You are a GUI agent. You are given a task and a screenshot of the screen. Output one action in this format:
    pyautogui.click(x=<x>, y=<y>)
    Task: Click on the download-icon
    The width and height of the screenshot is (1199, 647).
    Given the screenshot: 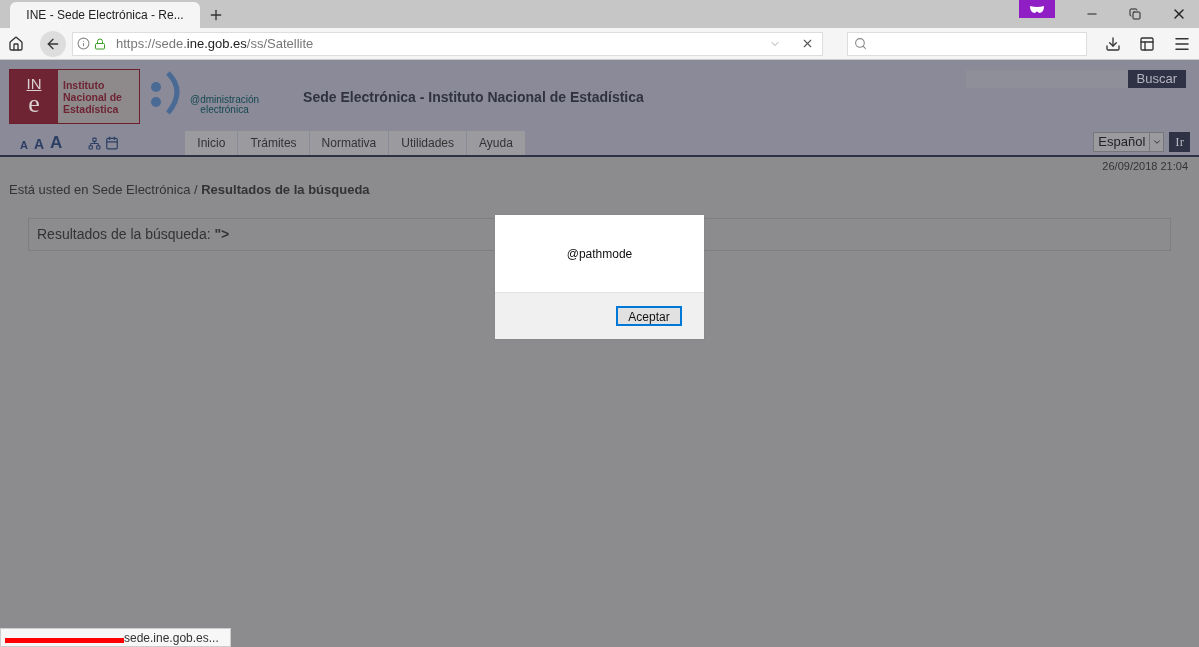 What is the action you would take?
    pyautogui.click(x=1113, y=43)
    